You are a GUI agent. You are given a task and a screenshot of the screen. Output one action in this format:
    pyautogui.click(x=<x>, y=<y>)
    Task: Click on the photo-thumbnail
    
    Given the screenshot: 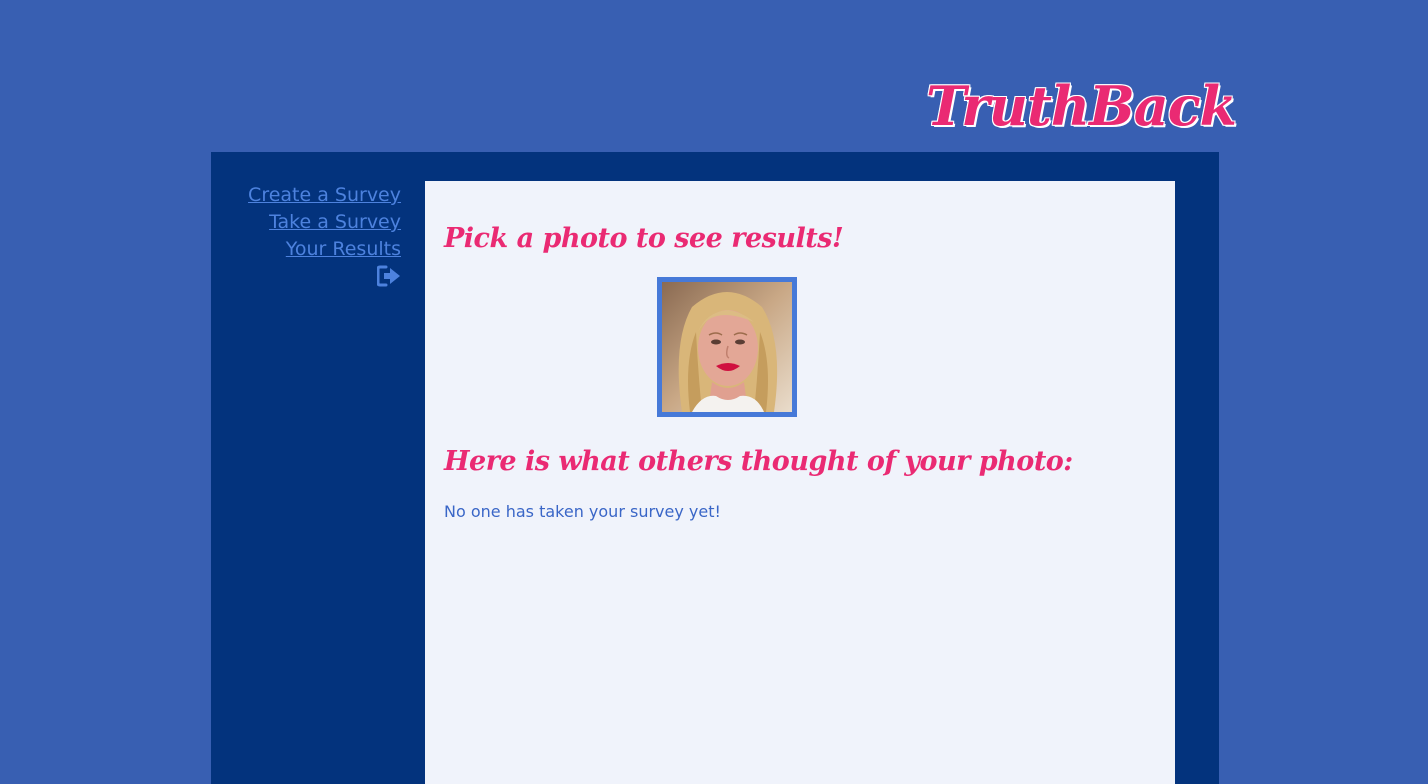 What is the action you would take?
    pyautogui.click(x=727, y=347)
    